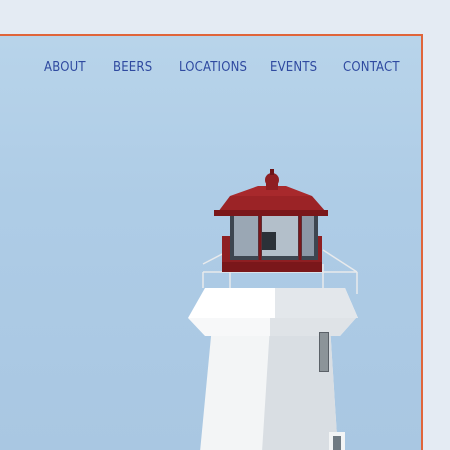  I want to click on nav-about-link: ABOUT, so click(65, 67).